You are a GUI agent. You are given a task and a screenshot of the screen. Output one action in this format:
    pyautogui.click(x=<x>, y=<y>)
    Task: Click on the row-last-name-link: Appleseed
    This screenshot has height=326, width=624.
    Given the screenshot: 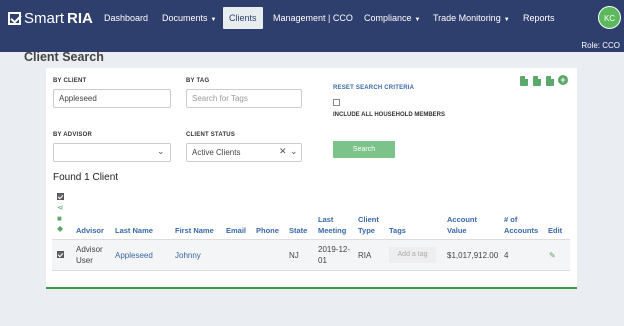 What is the action you would take?
    pyautogui.click(x=134, y=255)
    